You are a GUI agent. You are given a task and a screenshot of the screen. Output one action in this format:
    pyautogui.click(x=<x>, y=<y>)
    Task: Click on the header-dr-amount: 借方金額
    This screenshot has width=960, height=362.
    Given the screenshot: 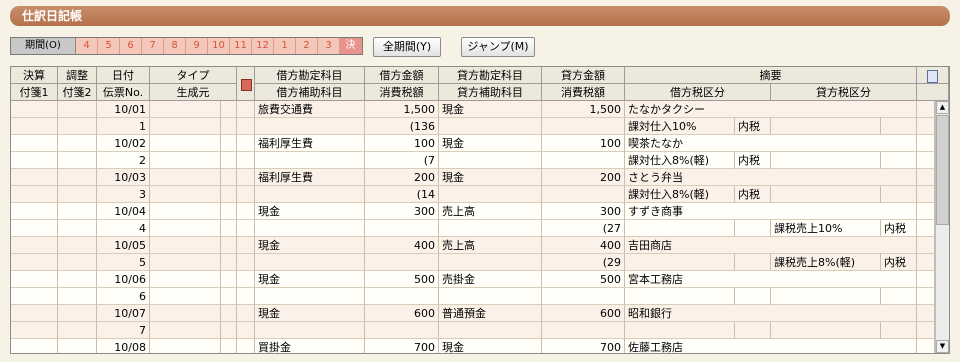 What is the action you would take?
    pyautogui.click(x=402, y=75)
    